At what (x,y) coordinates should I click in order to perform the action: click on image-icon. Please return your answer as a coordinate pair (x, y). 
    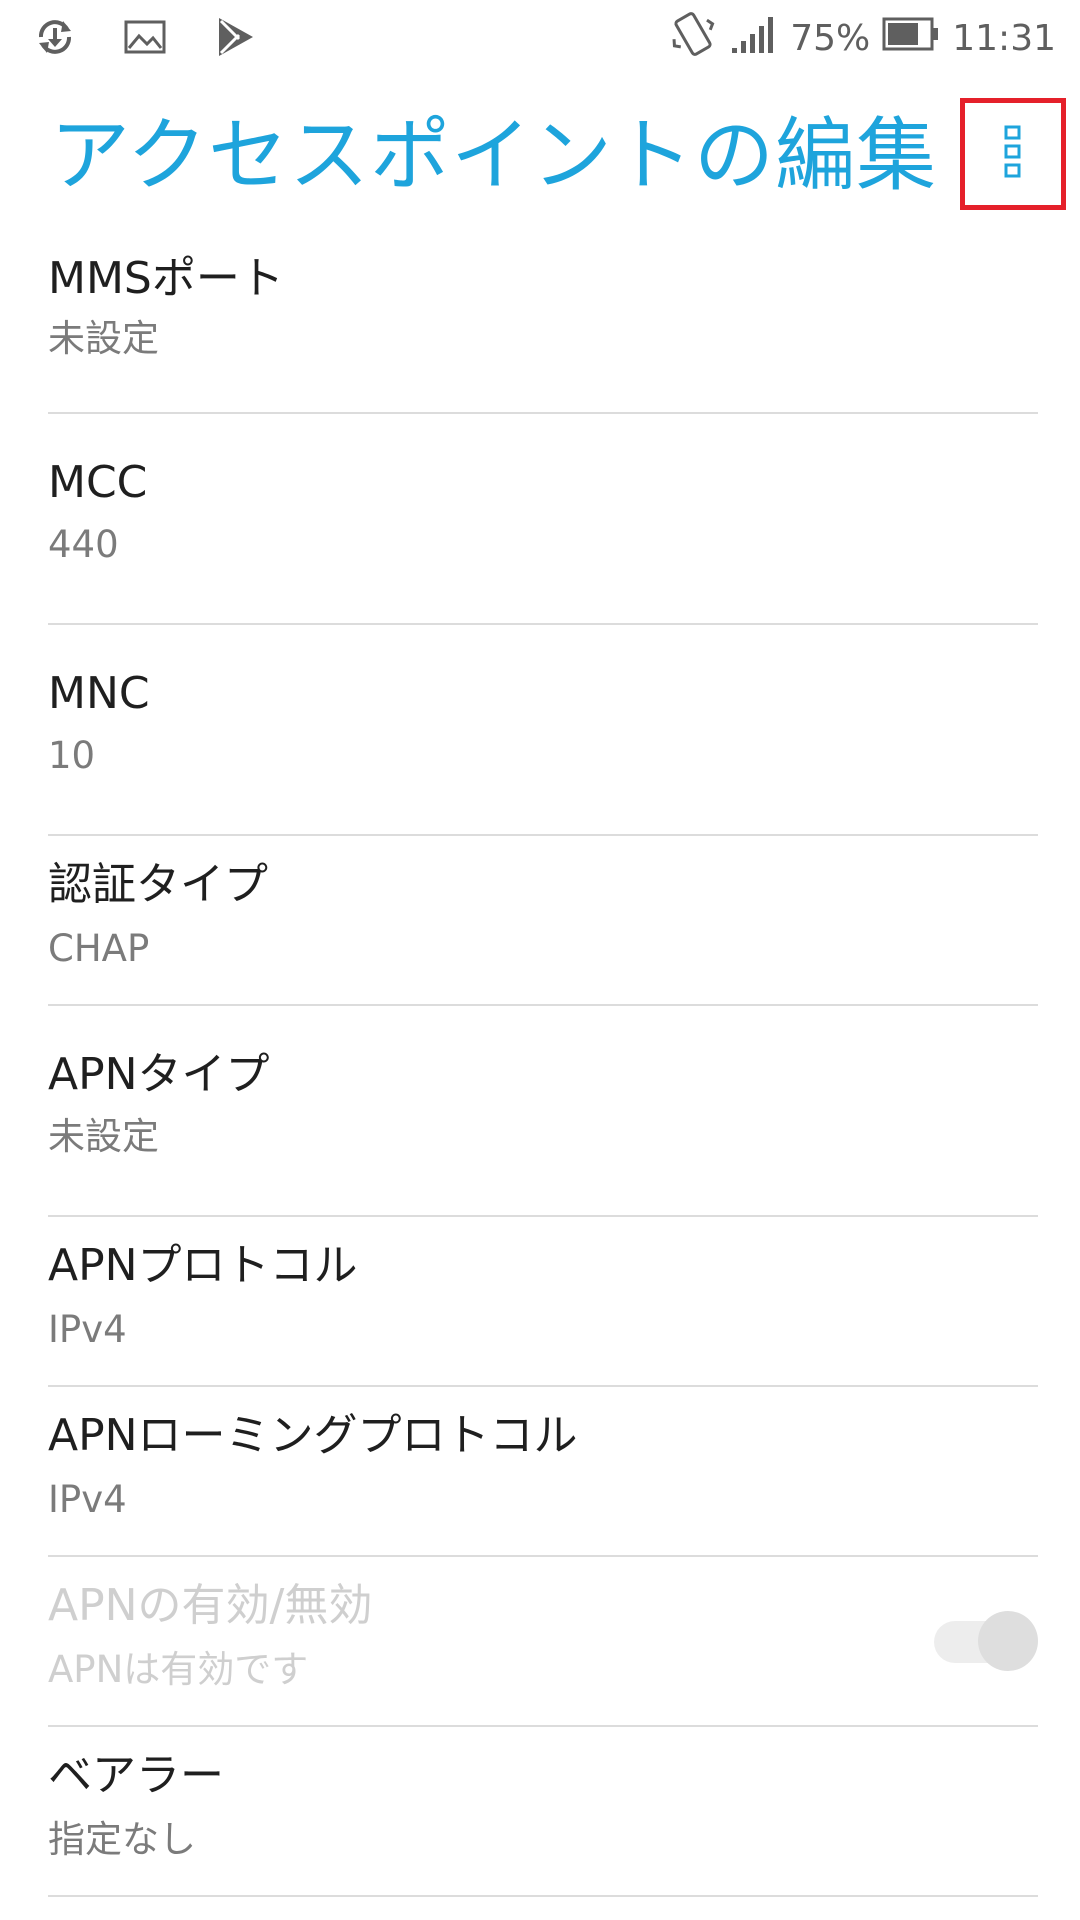
    Looking at the image, I should click on (145, 37).